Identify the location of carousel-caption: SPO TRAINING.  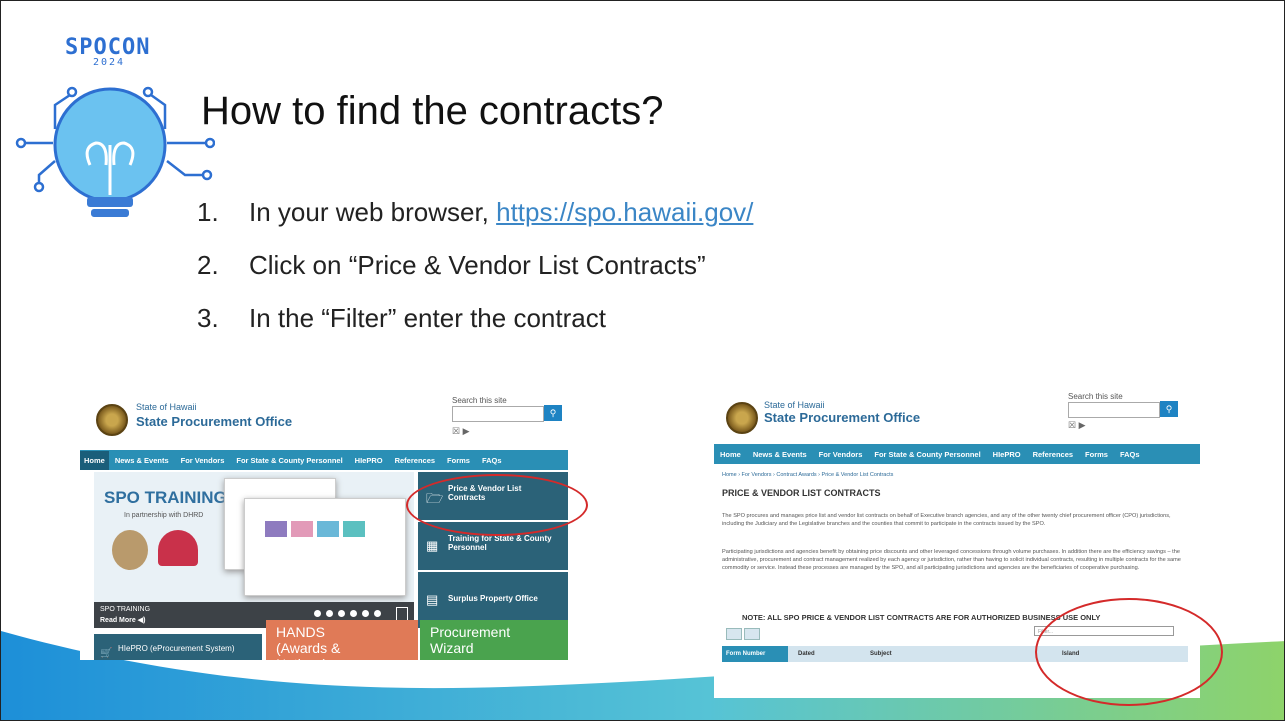
(125, 609).